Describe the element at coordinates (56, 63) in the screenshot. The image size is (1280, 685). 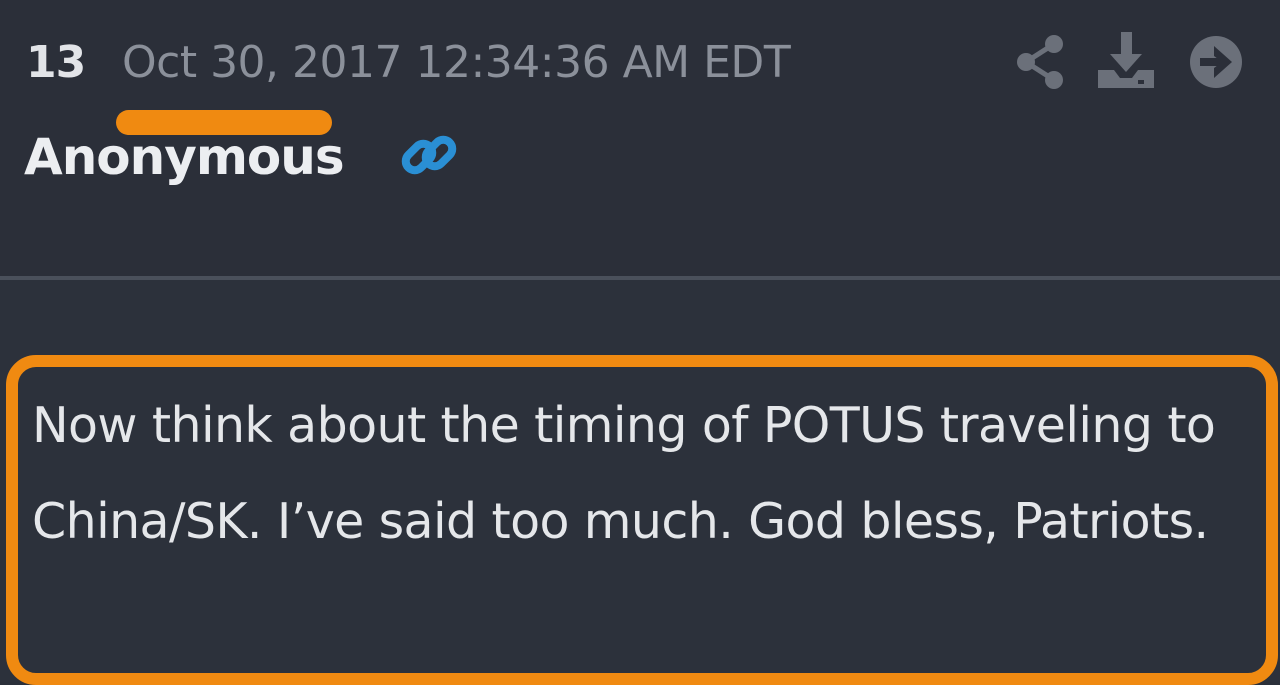
I see `post-number: 13` at that location.